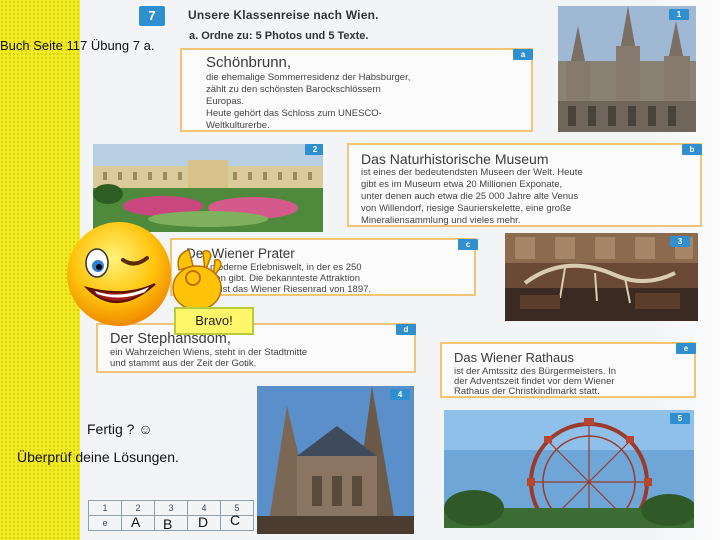 The width and height of the screenshot is (720, 540). I want to click on text-tag: c, so click(468, 244).